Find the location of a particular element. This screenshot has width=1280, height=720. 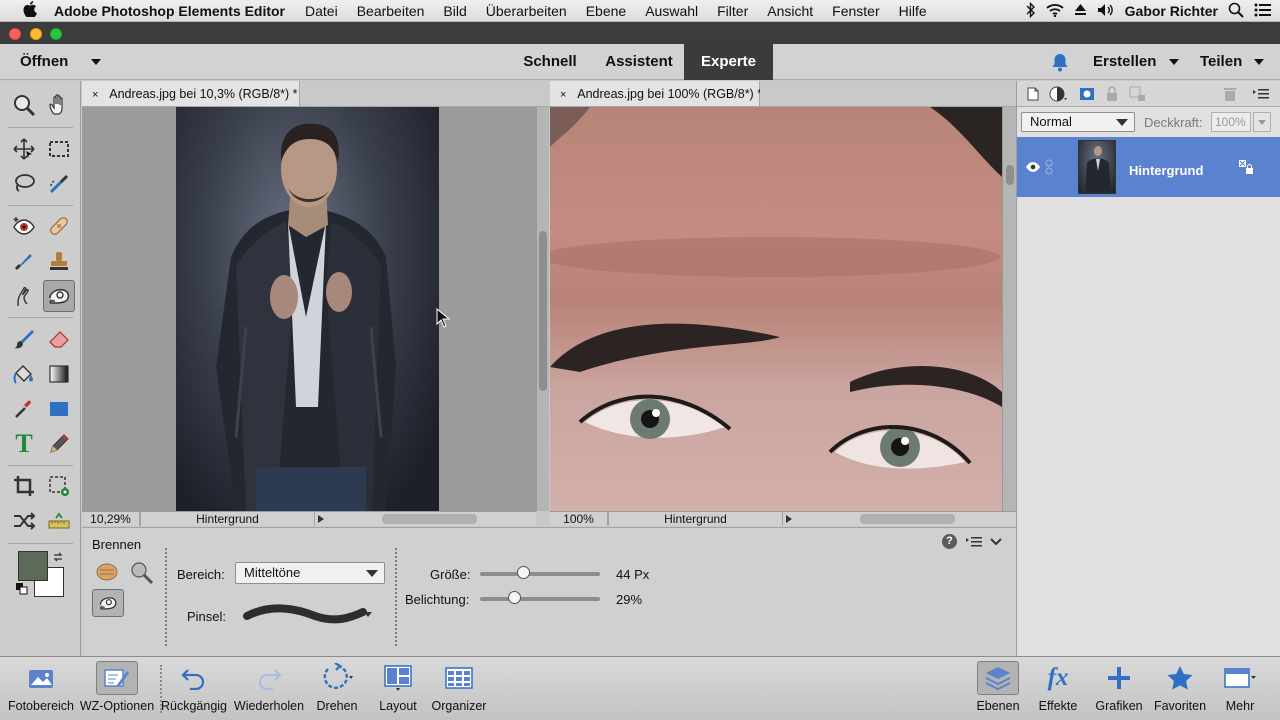

size-slider-track is located at coordinates (540, 574).